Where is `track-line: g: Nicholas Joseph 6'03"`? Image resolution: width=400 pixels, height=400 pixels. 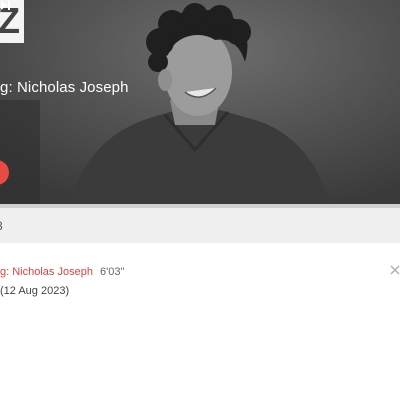
track-line: g: Nicholas Joseph 6'03" is located at coordinates (62, 272).